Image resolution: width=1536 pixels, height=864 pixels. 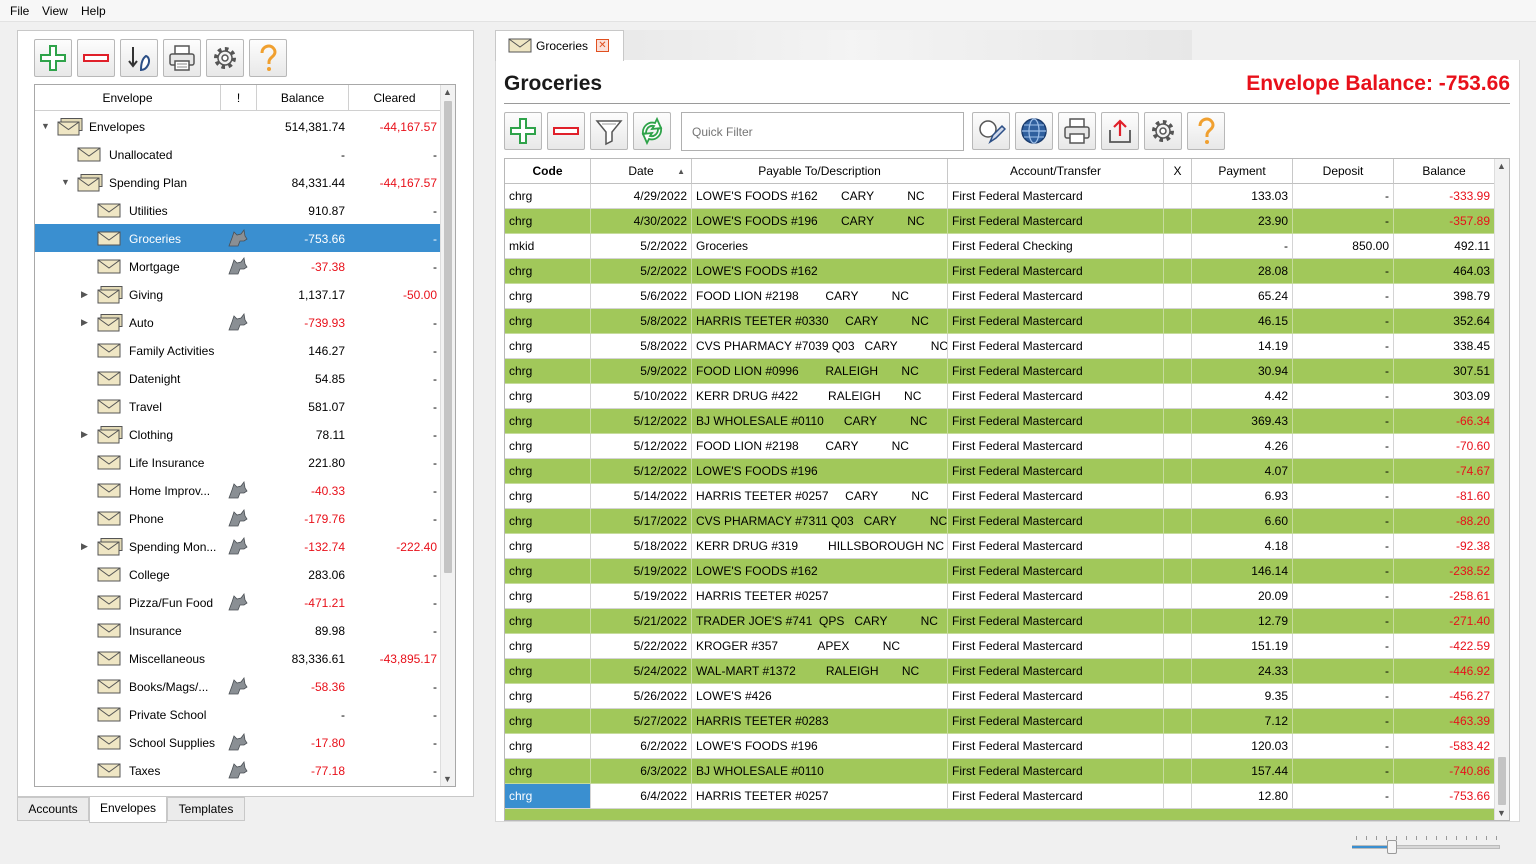 I want to click on tree-row: Pizza/Fun Food -471.21 -, so click(x=238, y=602).